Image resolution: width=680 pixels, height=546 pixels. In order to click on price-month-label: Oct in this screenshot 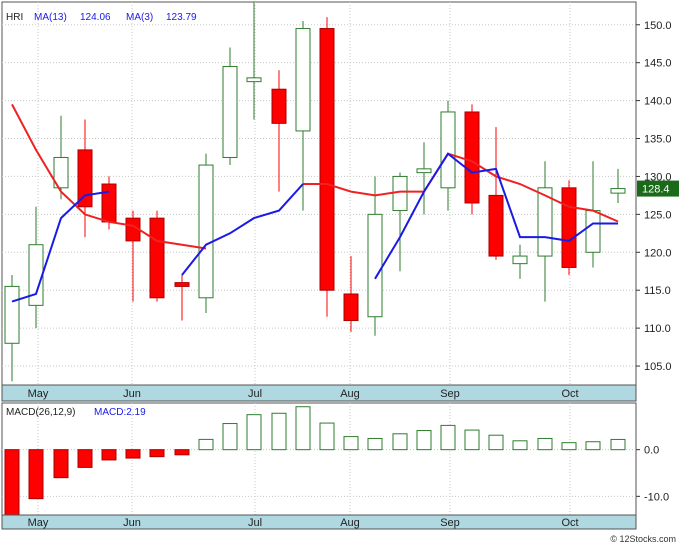, I will do `click(569, 394)`.